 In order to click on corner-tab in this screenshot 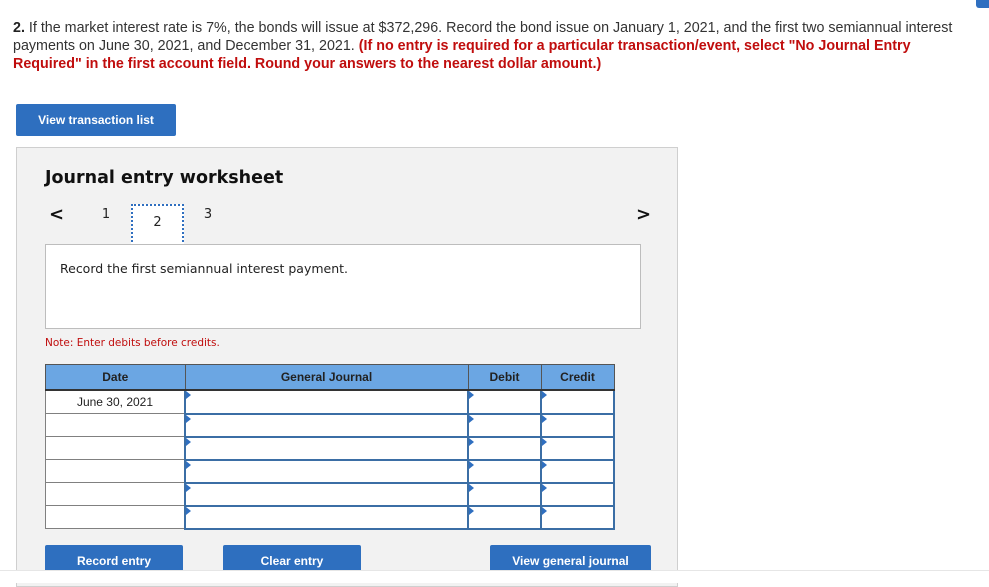, I will do `click(982, 4)`.